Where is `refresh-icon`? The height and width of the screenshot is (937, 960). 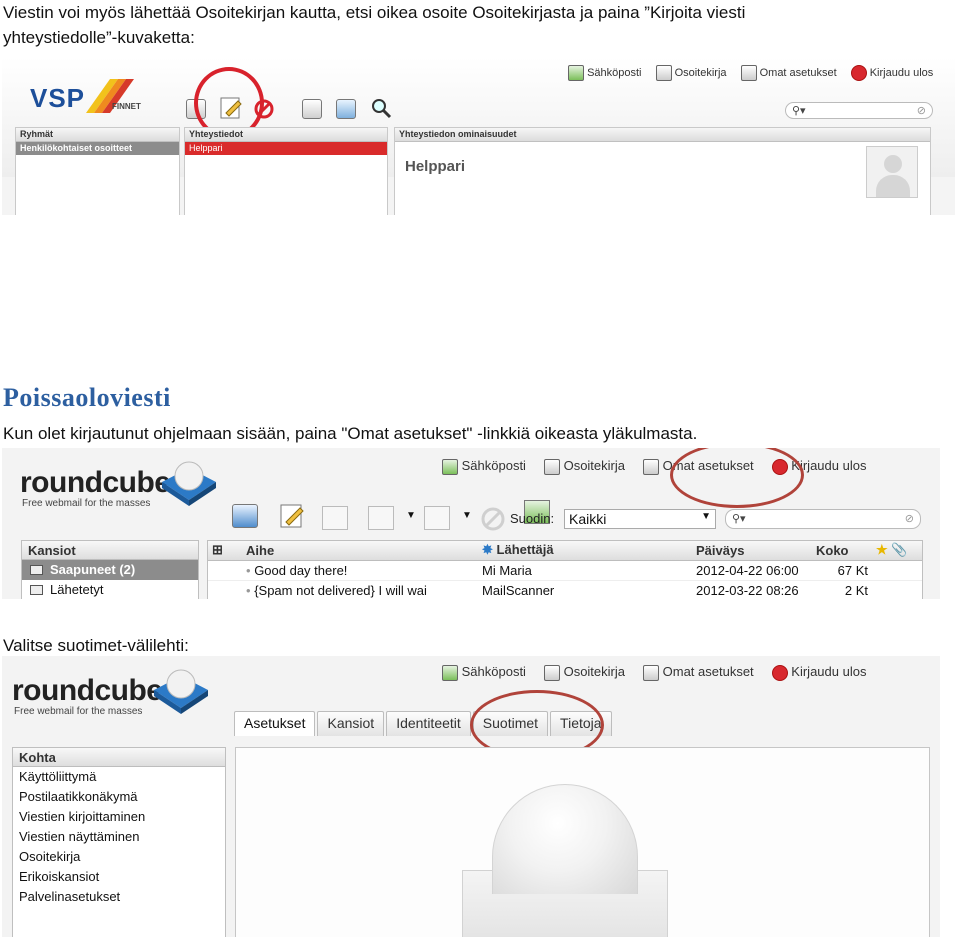
refresh-icon is located at coordinates (245, 516).